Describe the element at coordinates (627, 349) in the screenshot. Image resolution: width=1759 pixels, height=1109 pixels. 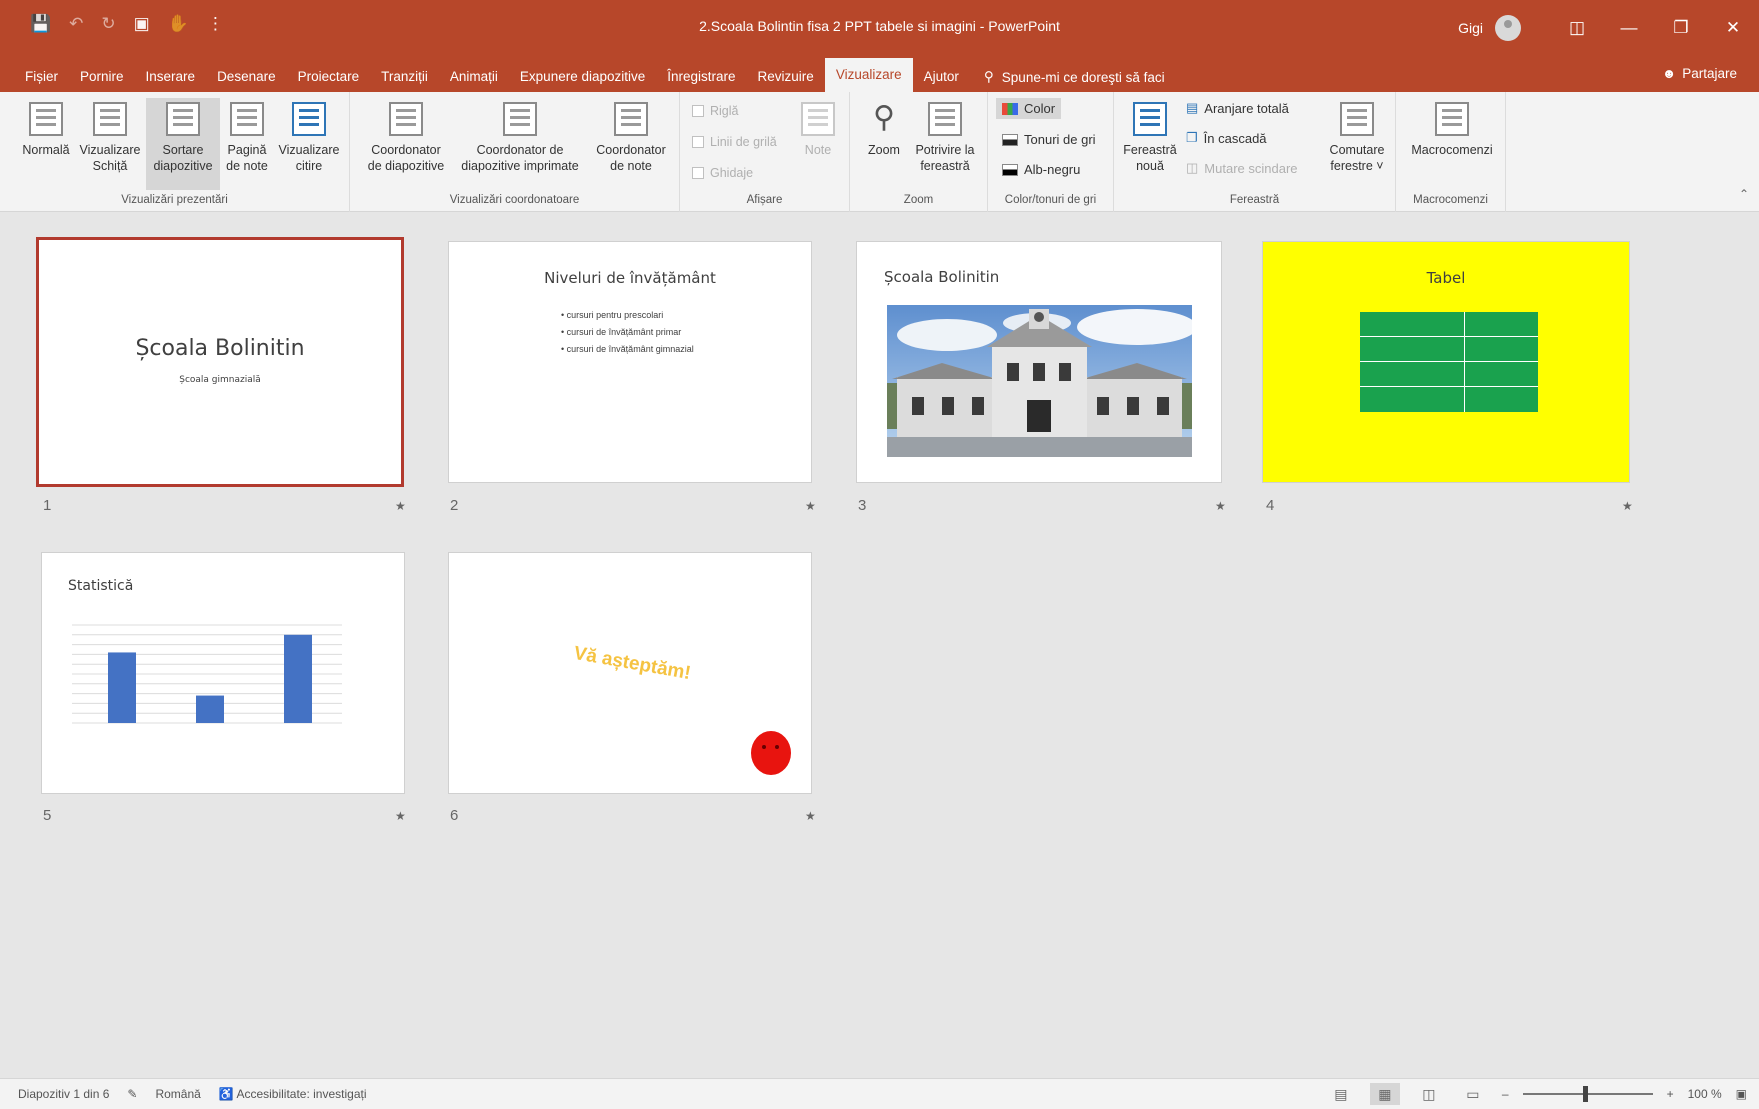
I see `list-item: • cursuri de învățământ gimnazial` at that location.